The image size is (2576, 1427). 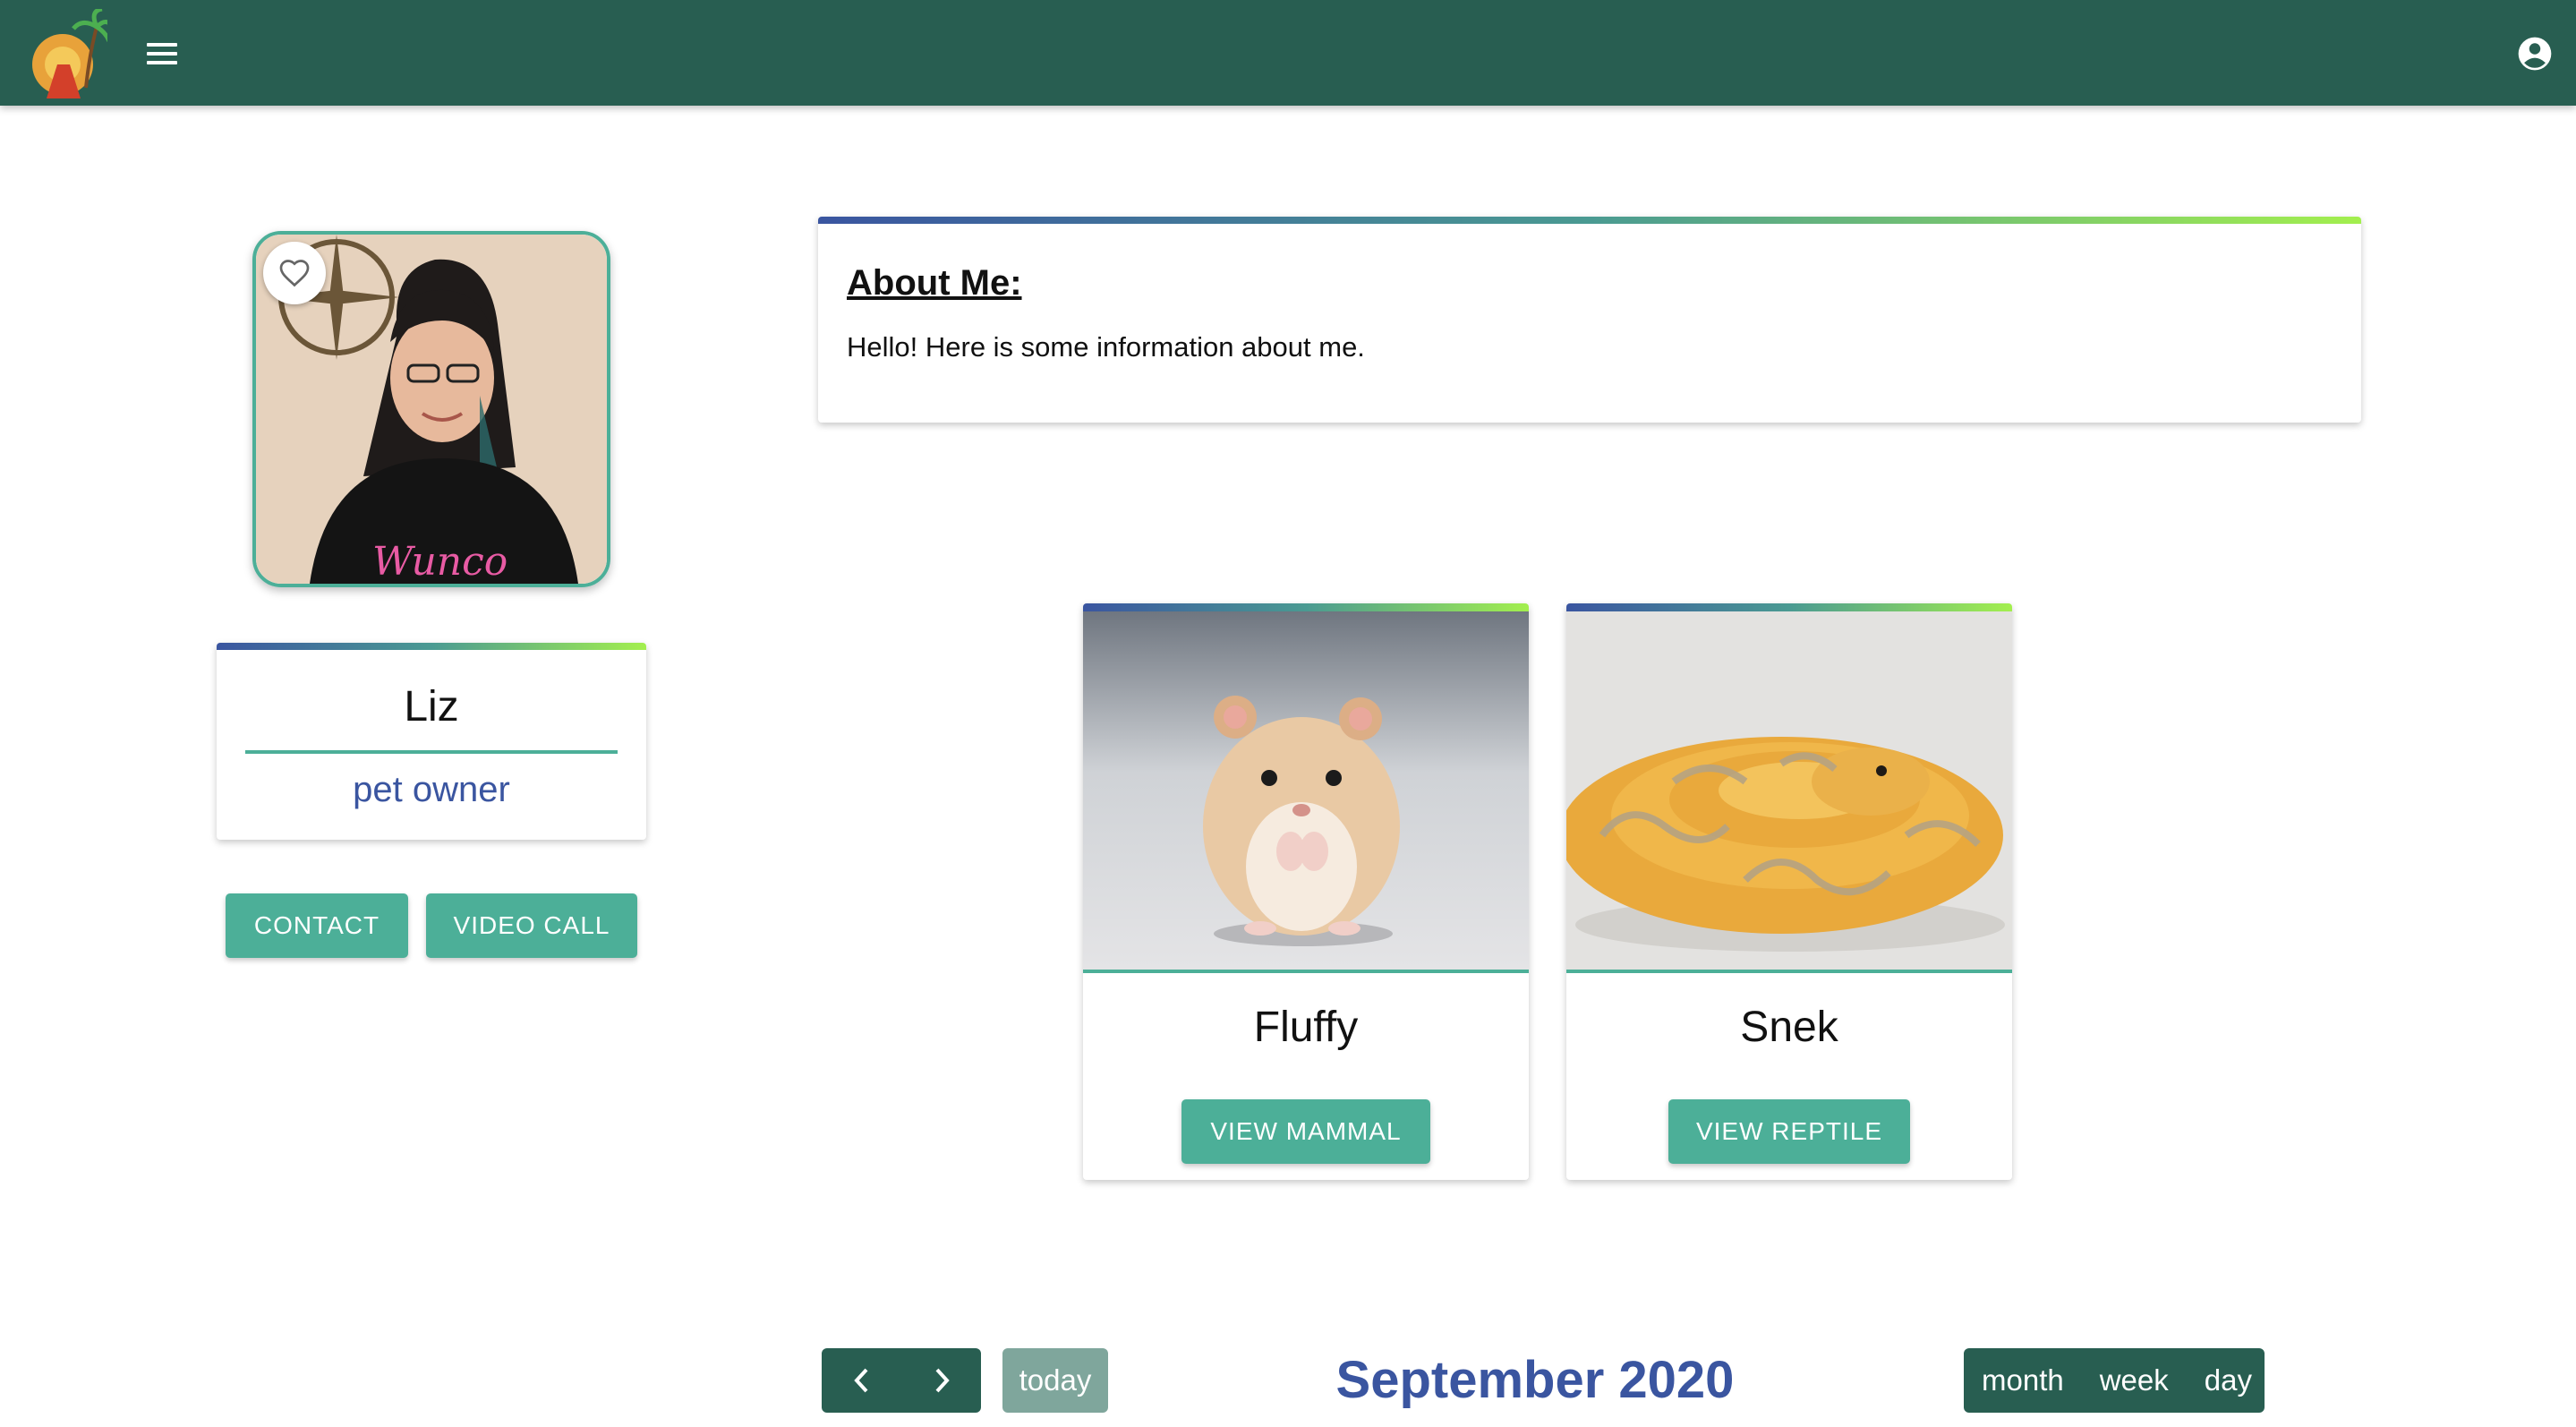 I want to click on chevron-left-icon, so click(x=861, y=1381).